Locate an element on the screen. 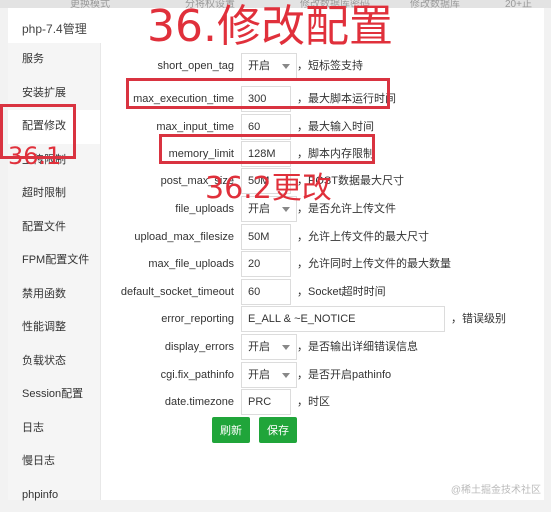  config-description: ，允许上传文件的最大尺寸 is located at coordinates (363, 237).